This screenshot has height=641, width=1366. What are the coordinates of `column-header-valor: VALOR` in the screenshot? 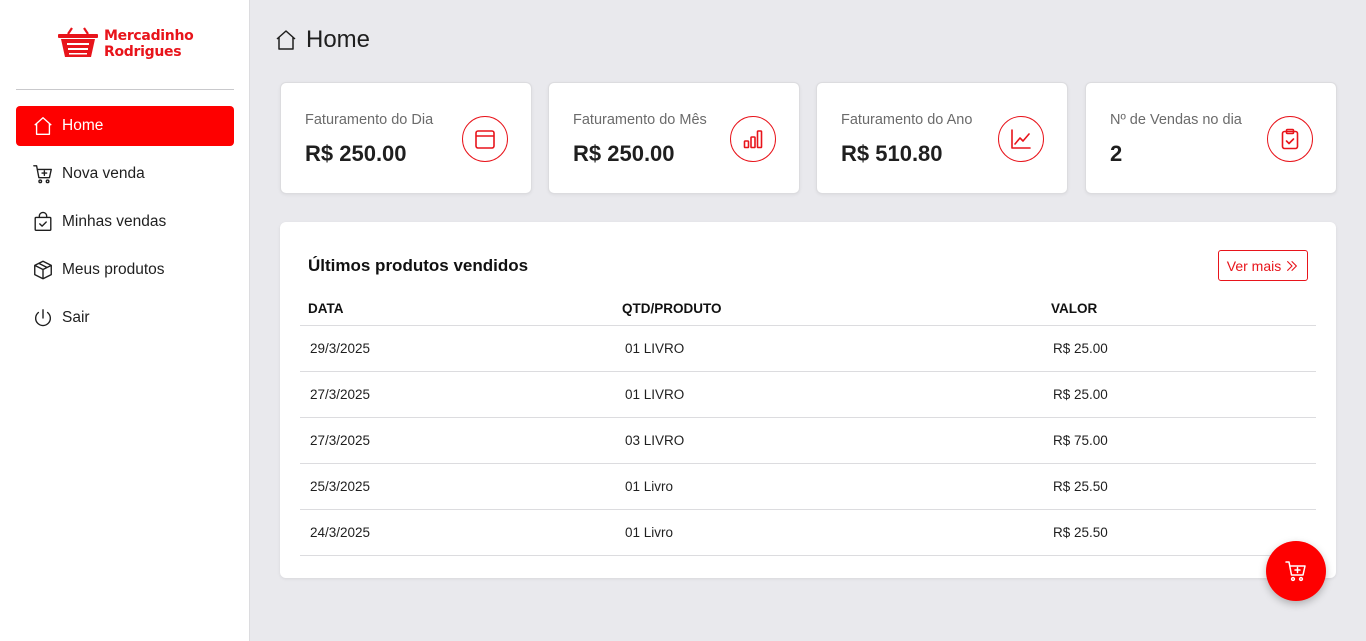 It's located at (1074, 308).